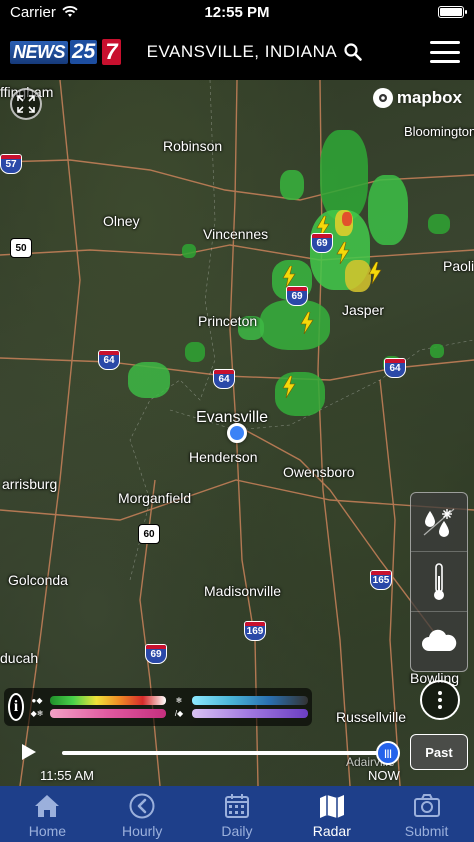  I want to click on current-location-marker, so click(237, 433).